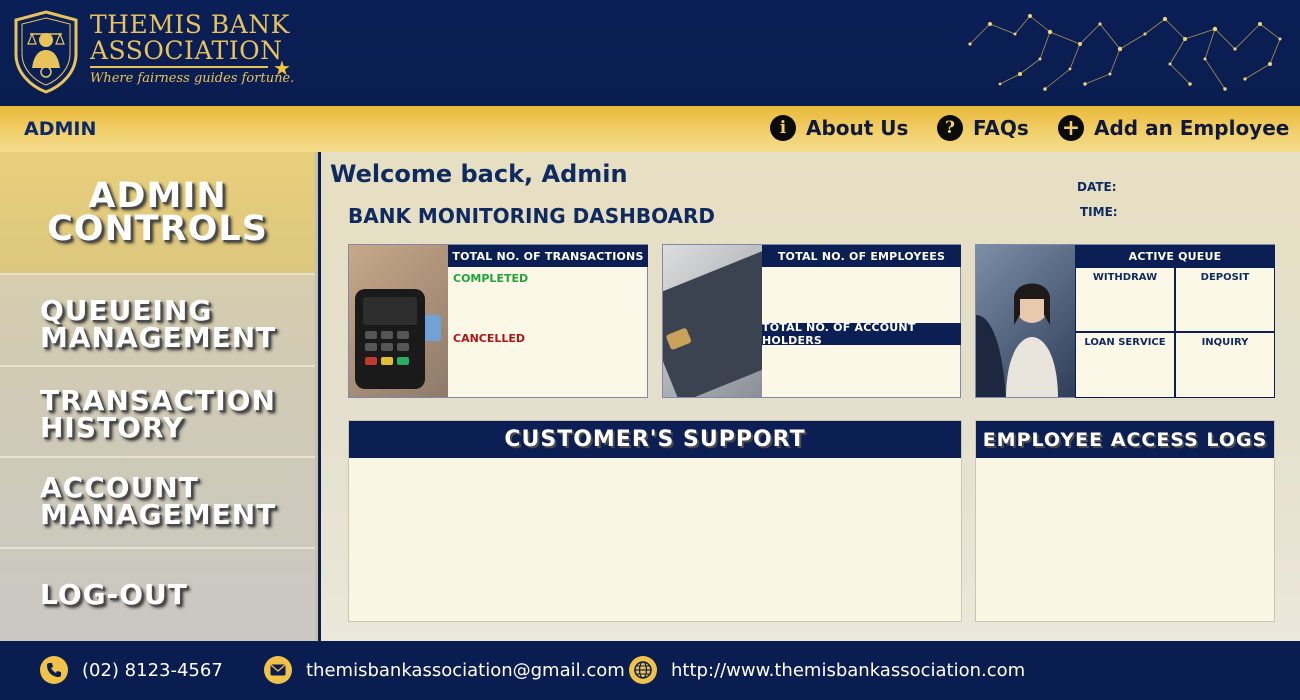 The height and width of the screenshot is (700, 1300). What do you see at coordinates (1097, 187) in the screenshot?
I see `date-label: DATE:` at bounding box center [1097, 187].